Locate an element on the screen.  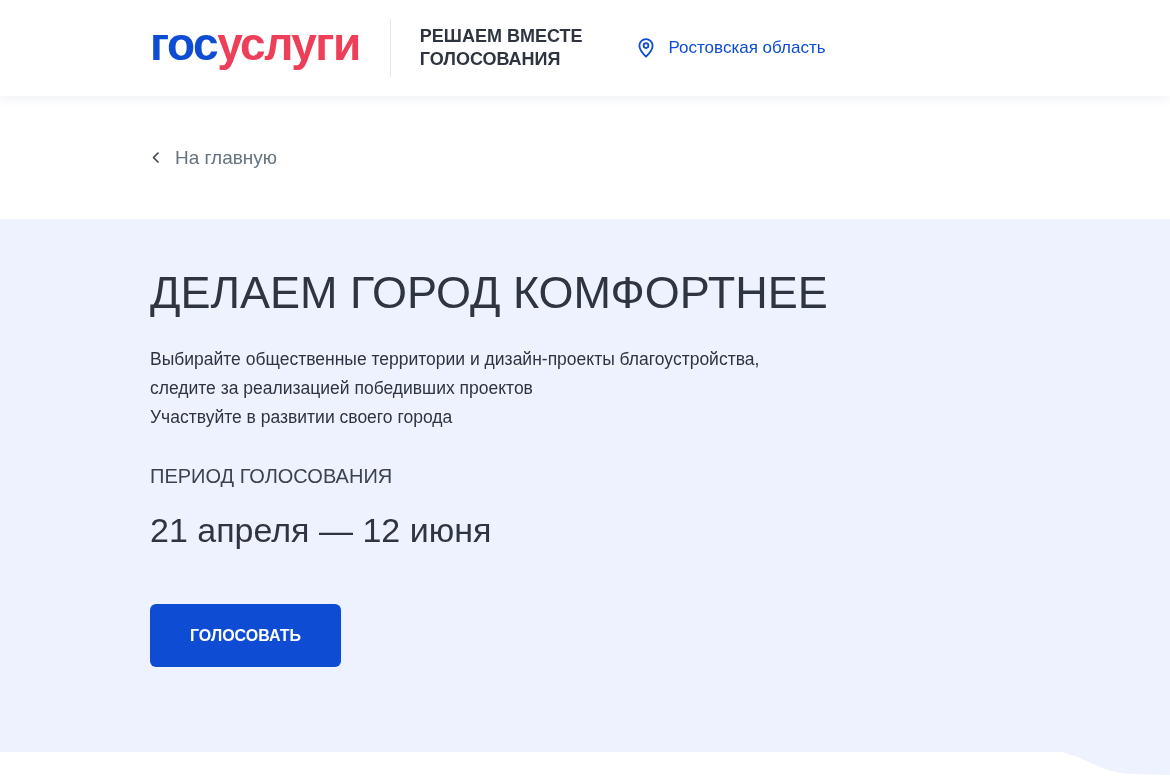
region-link: Ростовская область is located at coordinates (732, 48).